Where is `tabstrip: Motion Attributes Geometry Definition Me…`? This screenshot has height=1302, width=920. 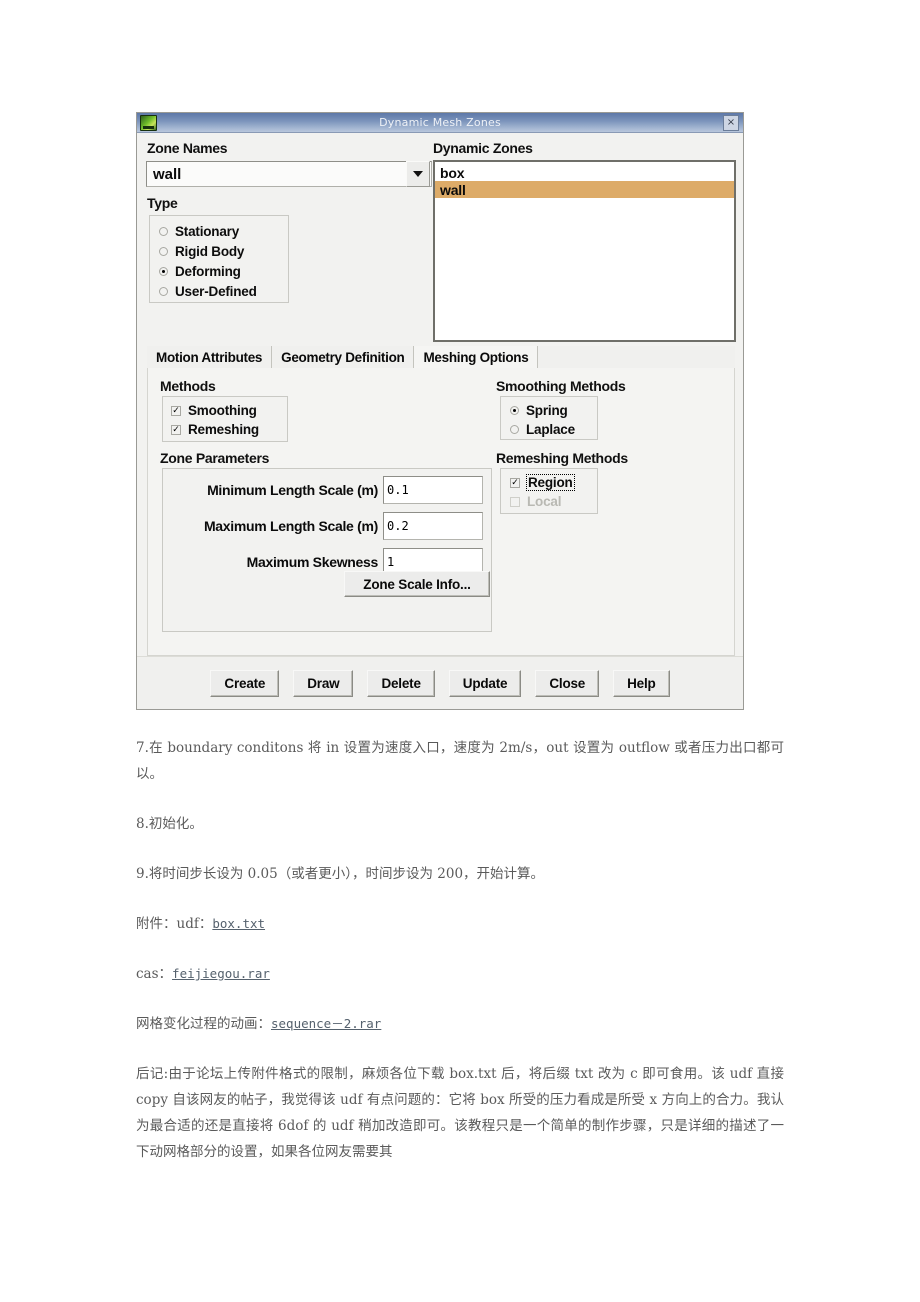
tabstrip: Motion Attributes Geometry Definition Me… is located at coordinates (441, 357).